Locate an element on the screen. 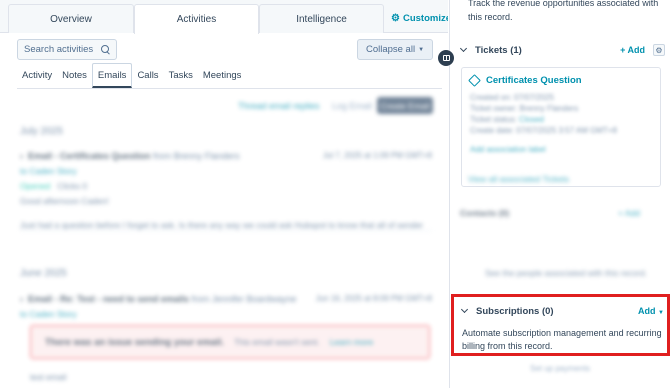  subtab-emails: Emails is located at coordinates (112, 75).